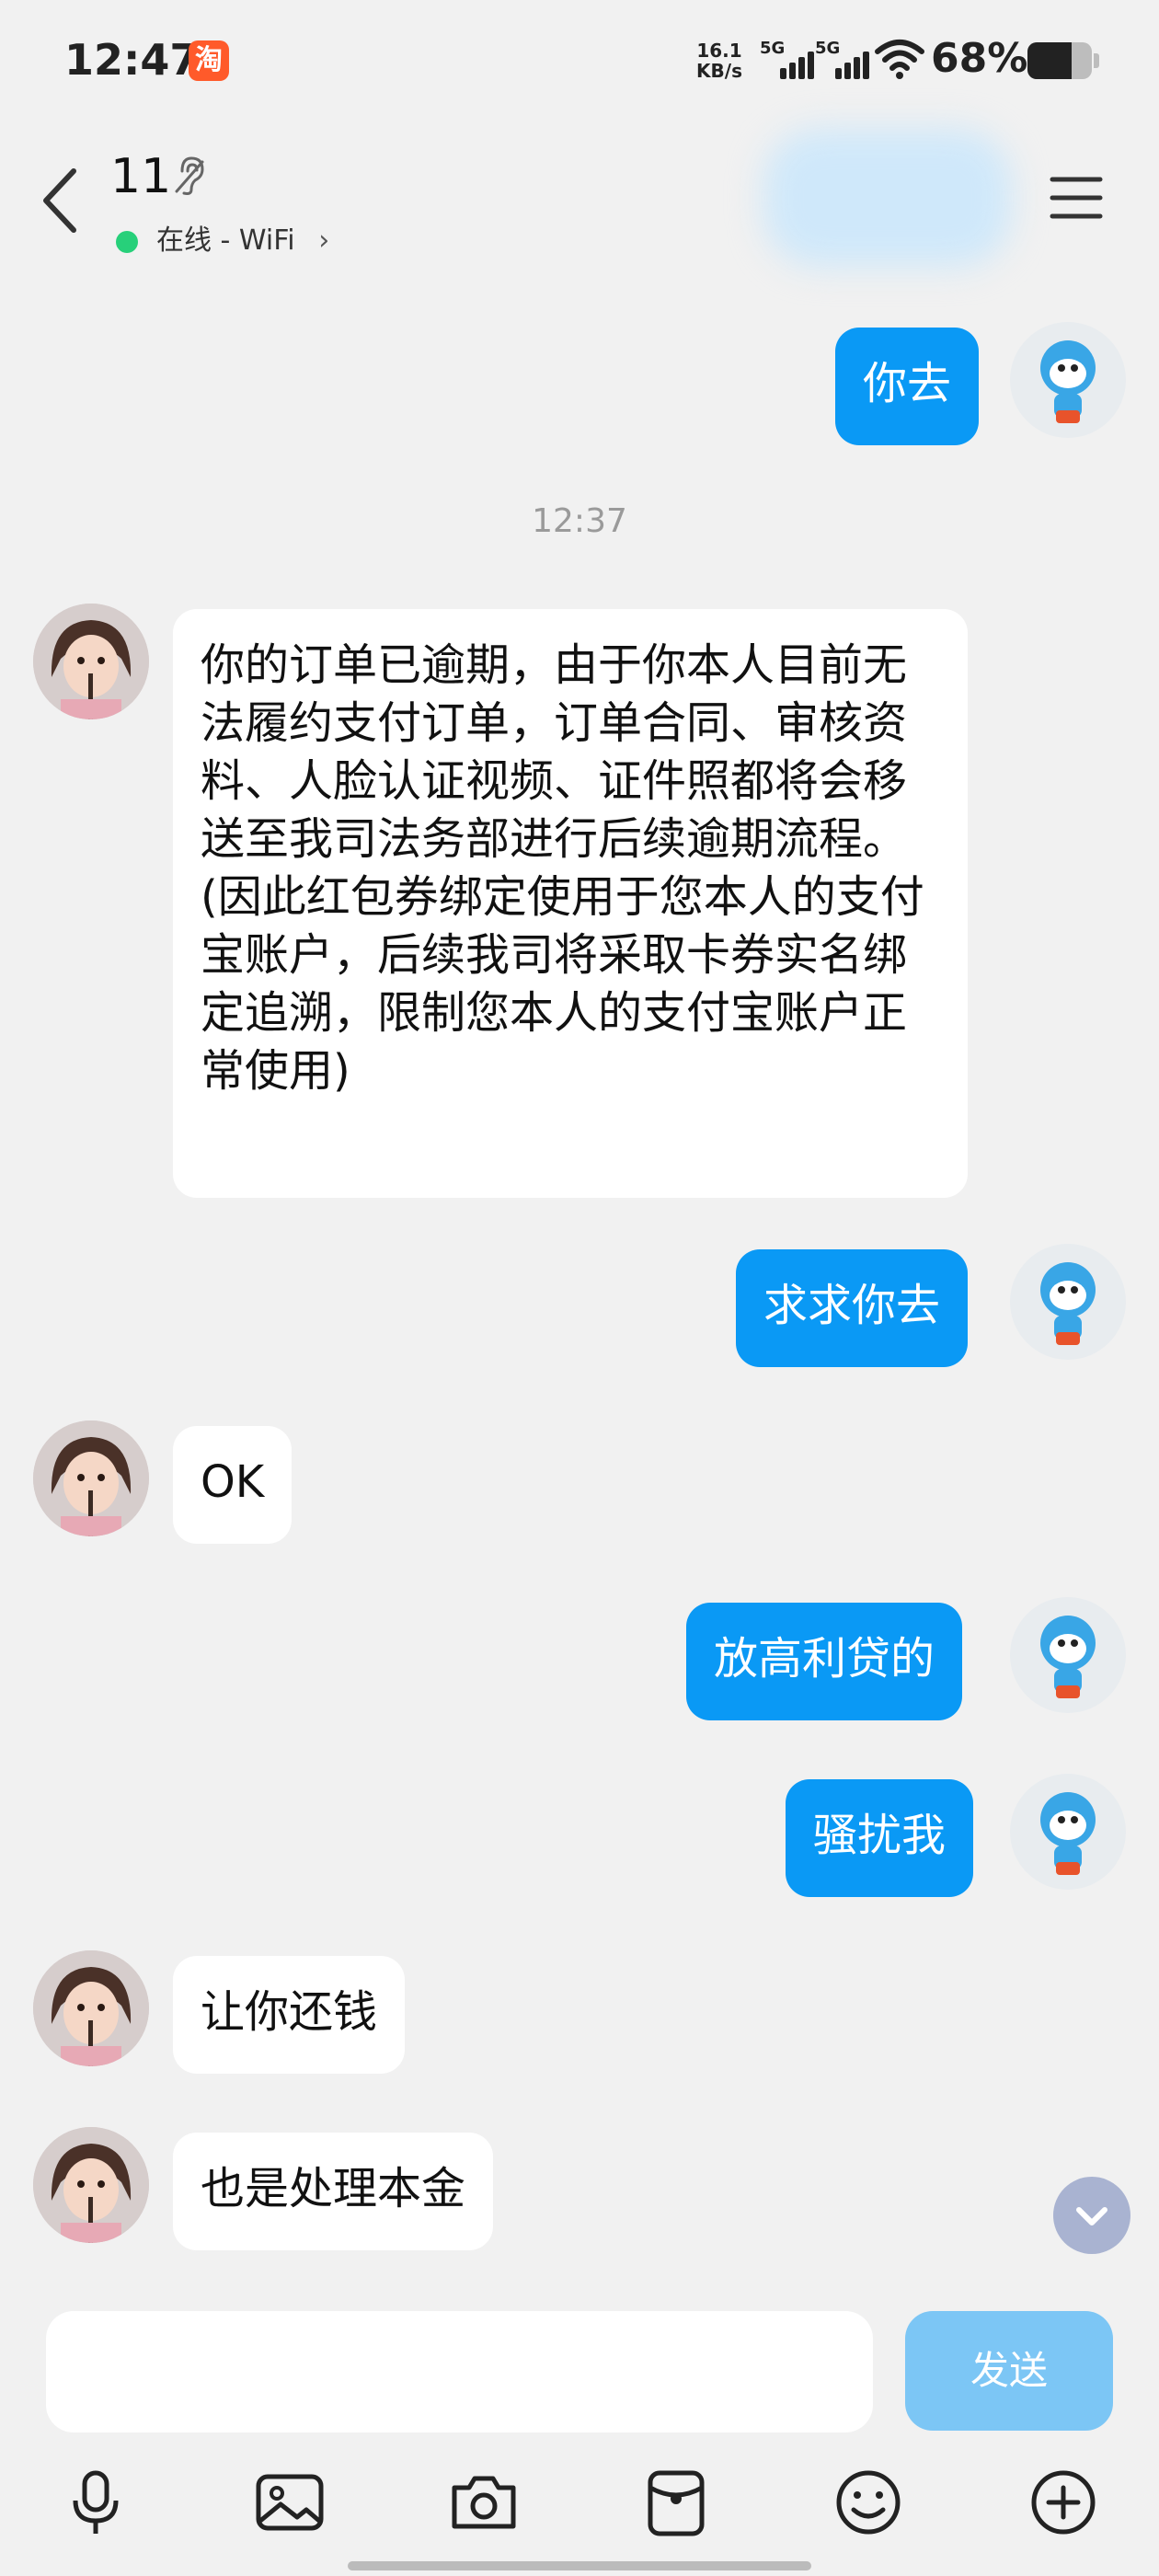 Image resolution: width=1159 pixels, height=2576 pixels. I want to click on status-bar: 12:47 淘 16.1 KB/s 5G 5G 68%, so click(579, 60).